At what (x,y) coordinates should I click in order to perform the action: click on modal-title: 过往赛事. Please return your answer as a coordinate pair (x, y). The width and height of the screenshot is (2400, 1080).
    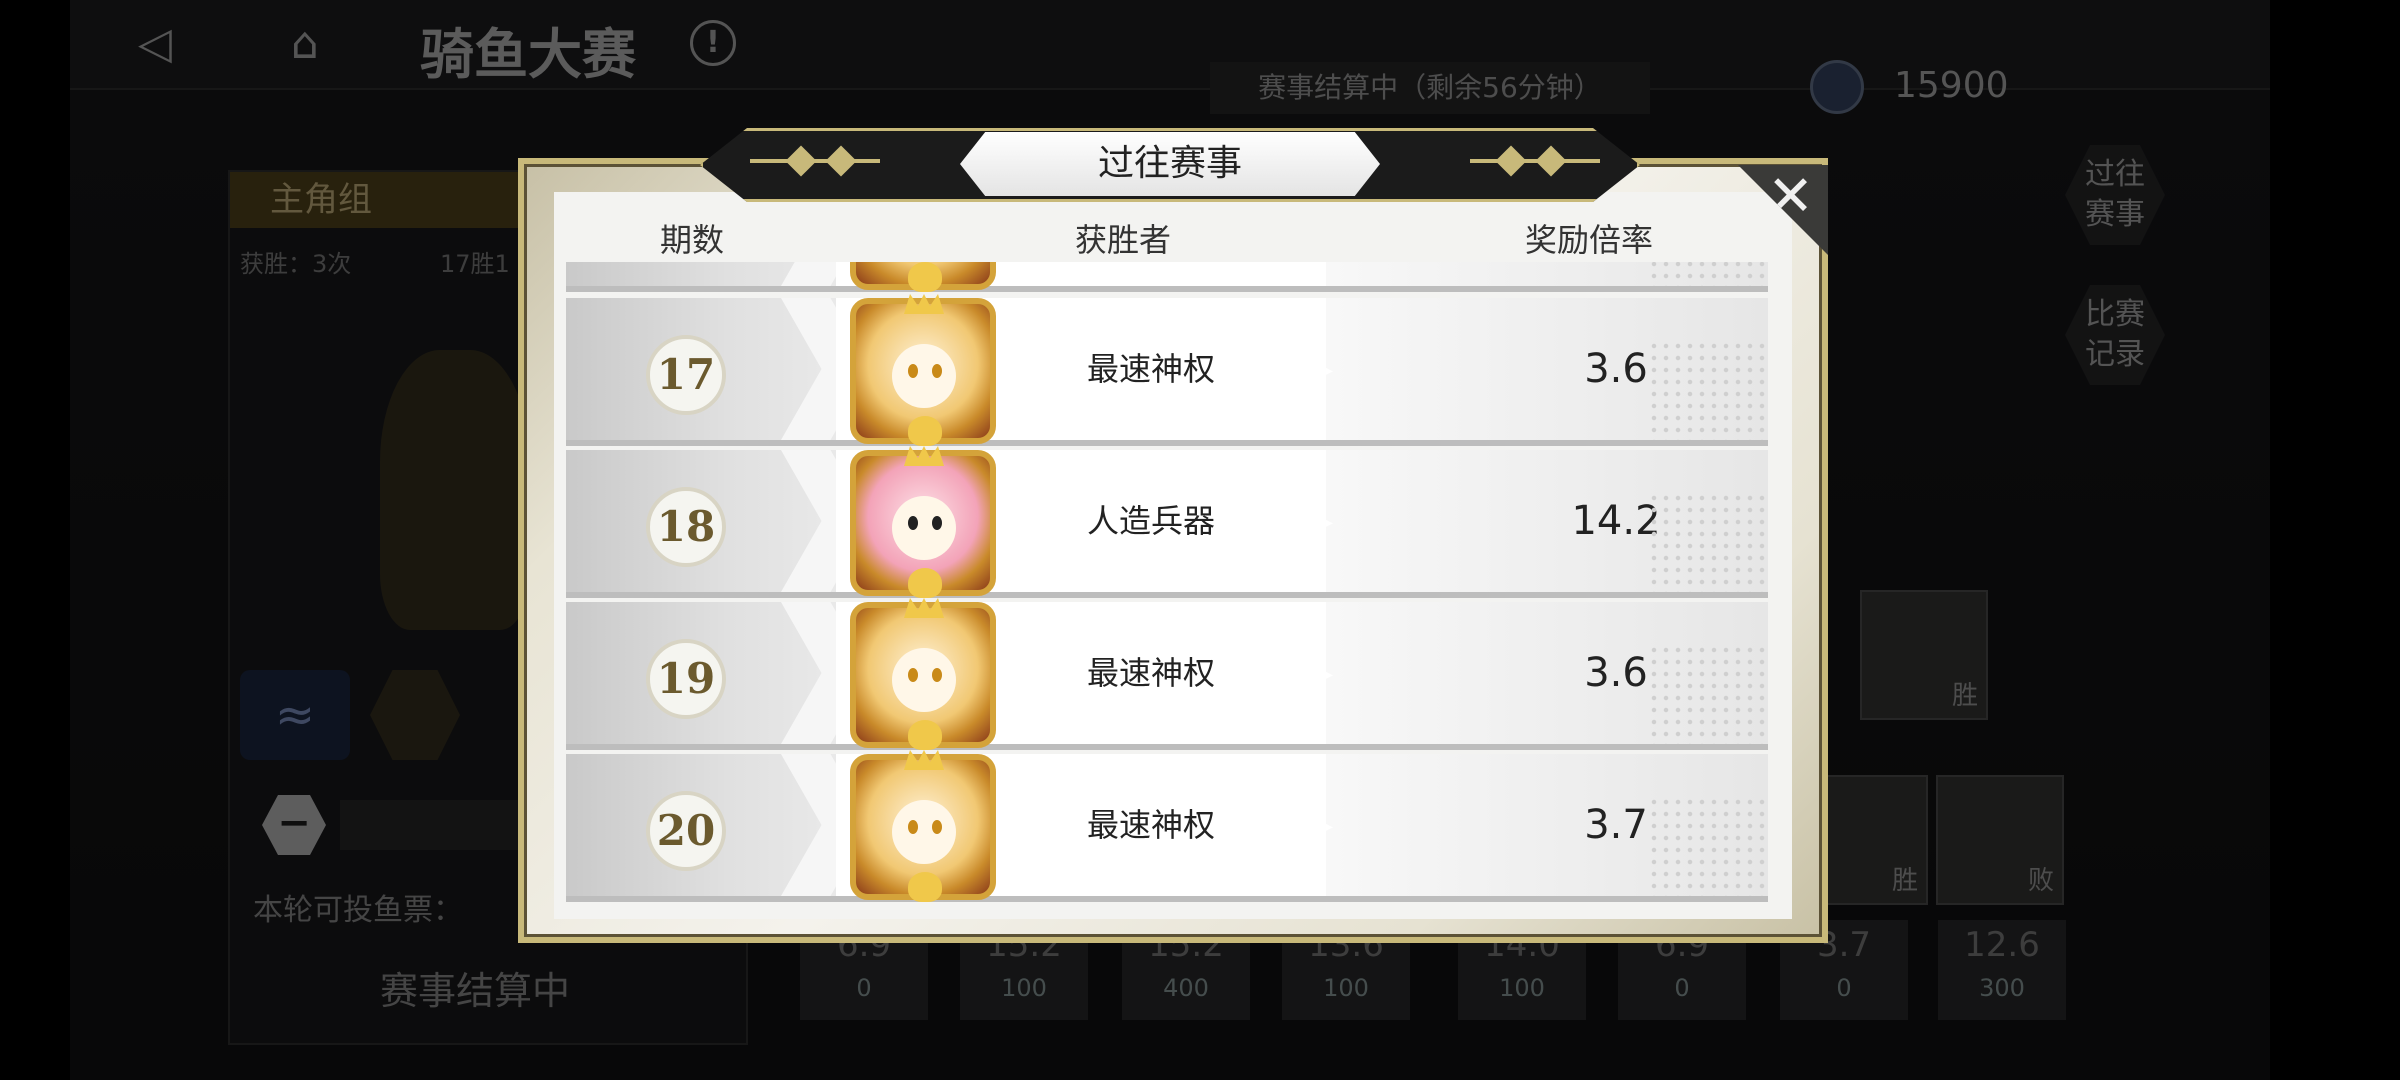
    Looking at the image, I should click on (1170, 164).